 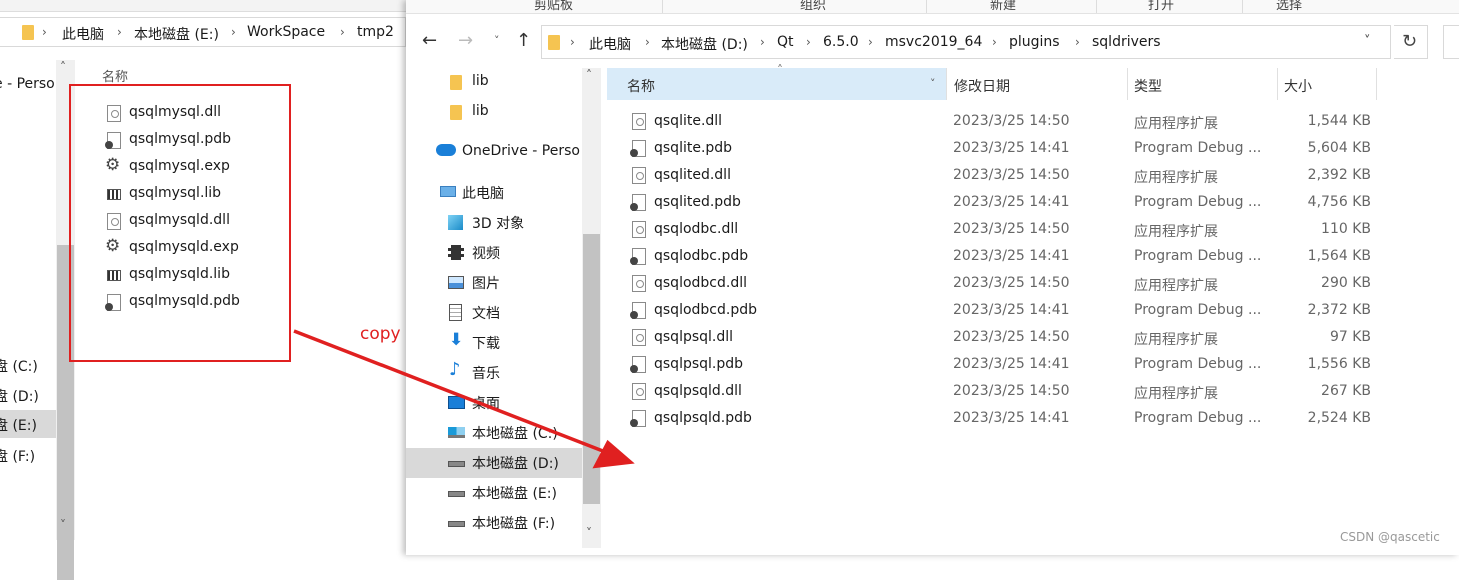 I want to click on recent-locations-chevron-icon: ˅, so click(x=497, y=40).